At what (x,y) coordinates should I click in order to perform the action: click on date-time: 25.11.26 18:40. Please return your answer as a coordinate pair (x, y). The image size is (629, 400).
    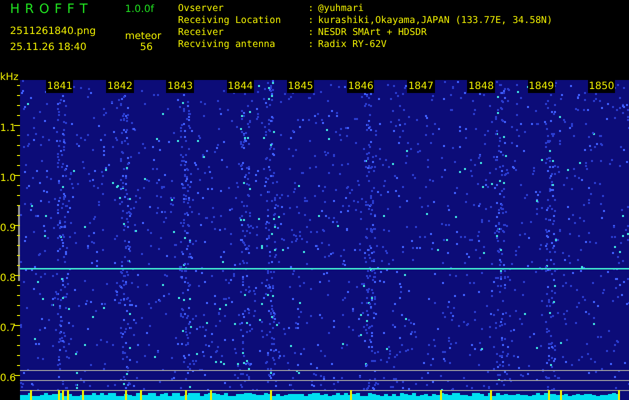
    Looking at the image, I should click on (49, 47).